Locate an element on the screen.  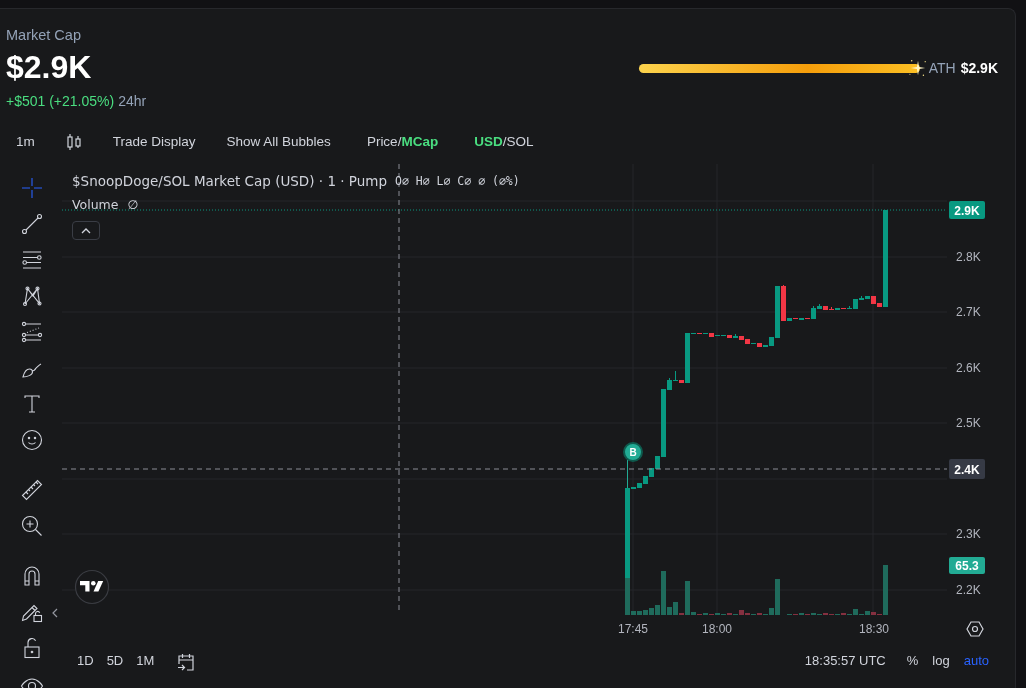
ohlc-values: O∅ H∅ L∅ C∅ ∅ (∅%) is located at coordinates (457, 181).